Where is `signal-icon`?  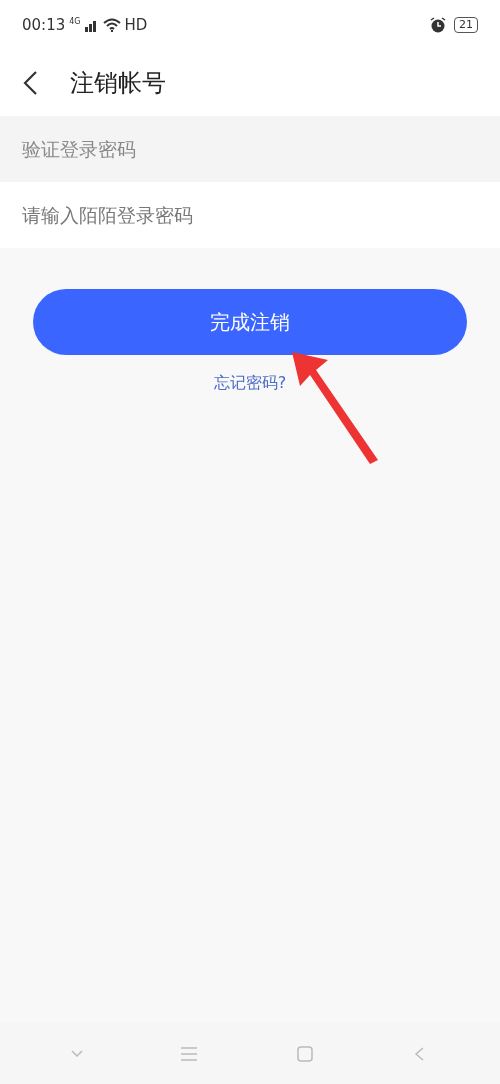
signal-icon is located at coordinates (91, 25).